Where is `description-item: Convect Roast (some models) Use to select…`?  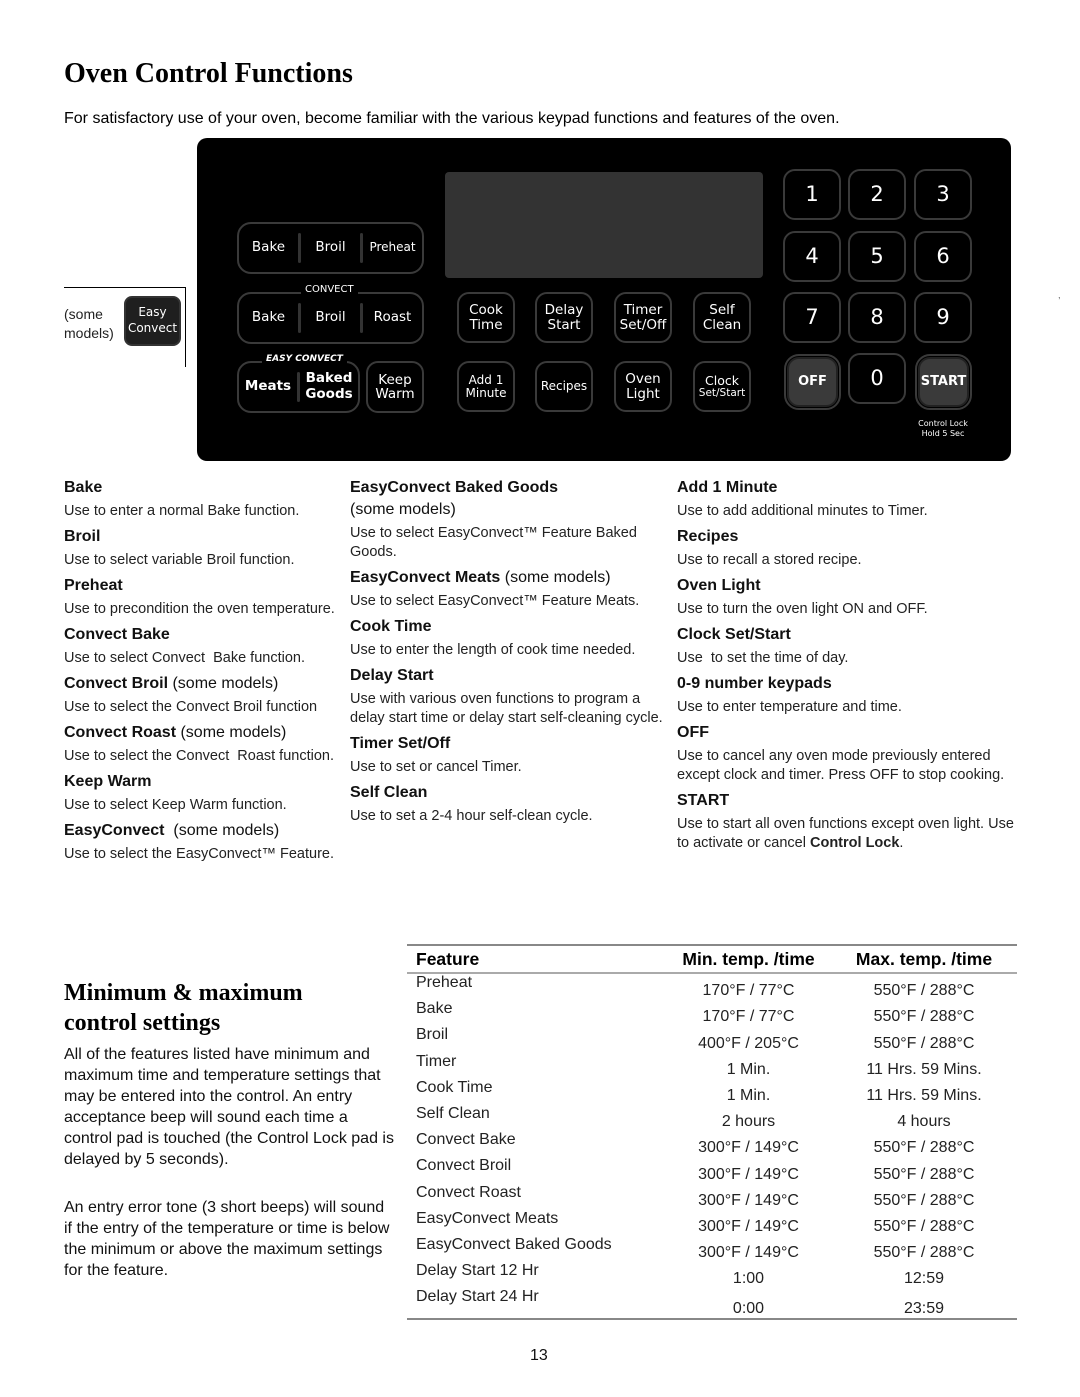
description-item: Convect Roast (some models) Use to select… is located at coordinates (209, 744).